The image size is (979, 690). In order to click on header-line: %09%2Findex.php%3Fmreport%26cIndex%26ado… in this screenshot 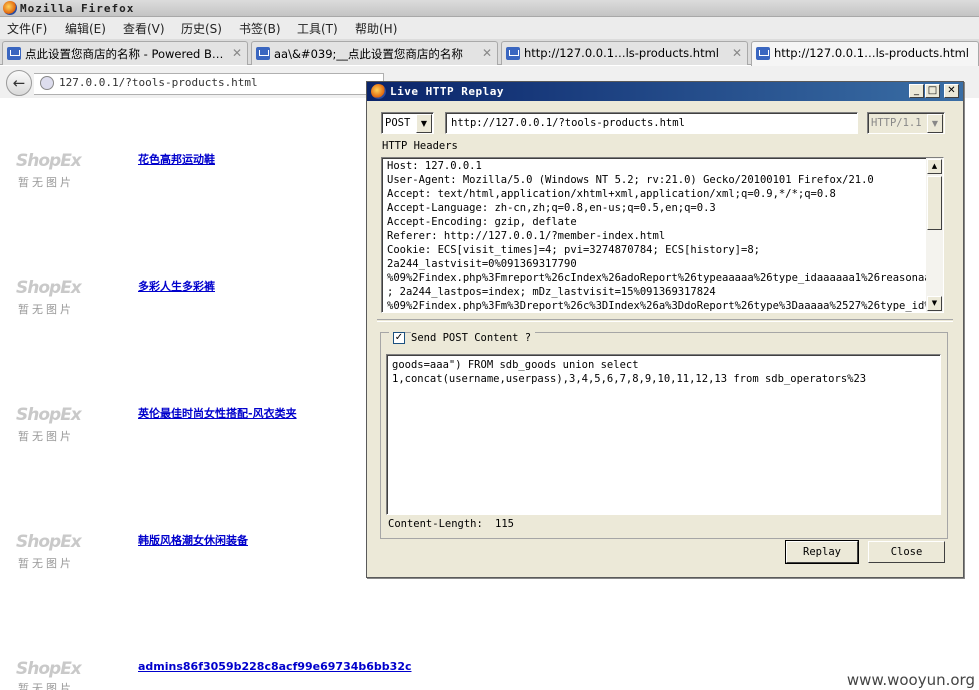, I will do `click(665, 278)`.